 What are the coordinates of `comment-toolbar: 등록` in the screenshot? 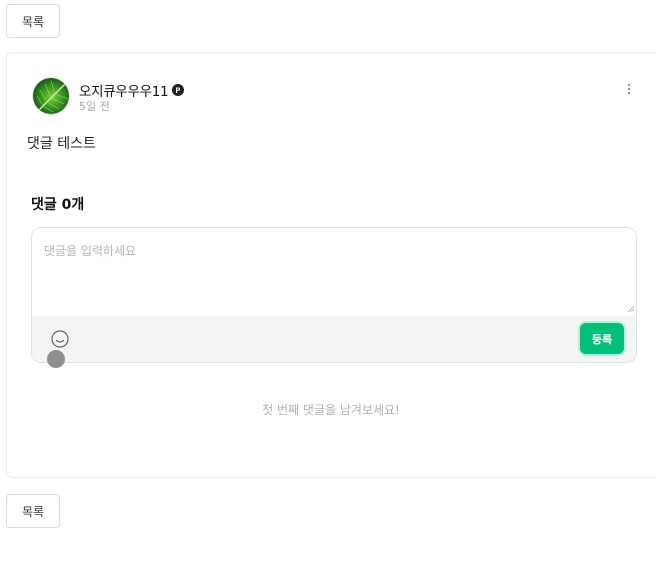 It's located at (334, 339).